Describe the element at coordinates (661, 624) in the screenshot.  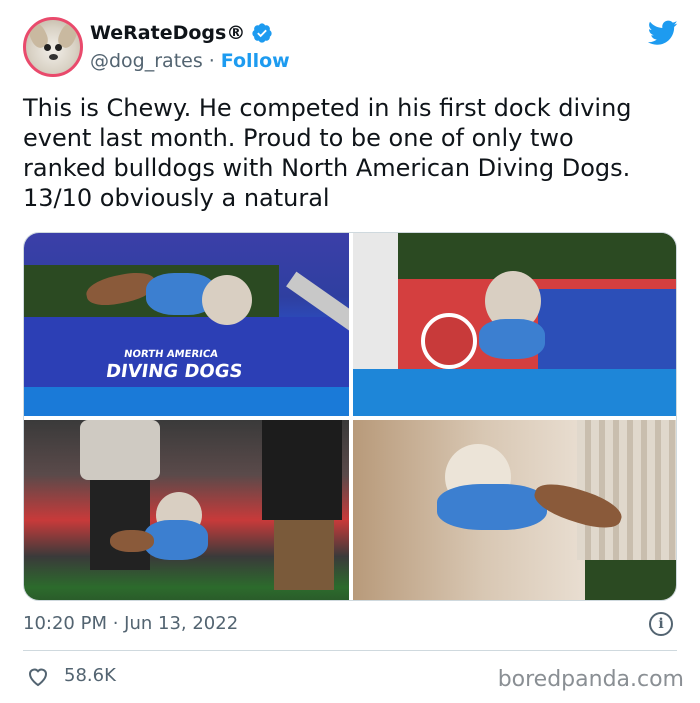
I see `info-icon: i` at that location.